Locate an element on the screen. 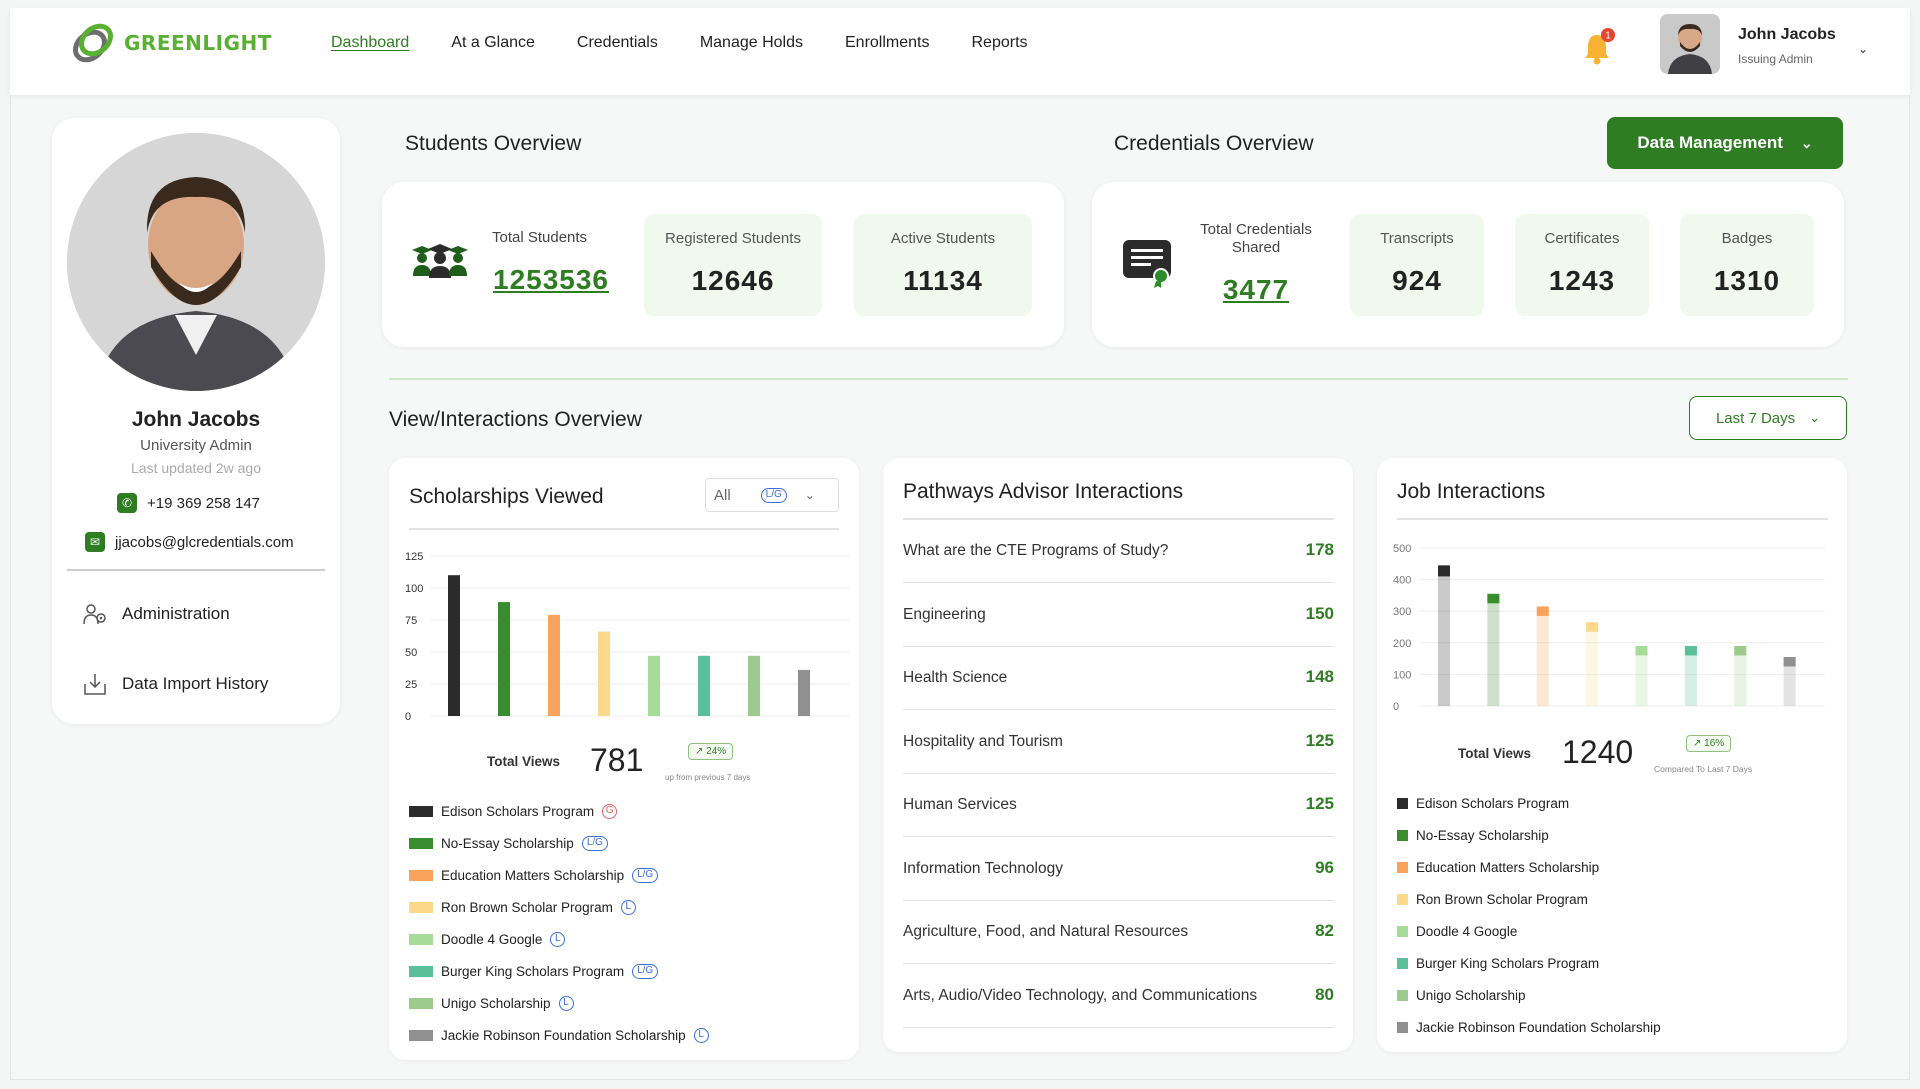  legend-item: Doodle 4 Google is located at coordinates (1457, 931).